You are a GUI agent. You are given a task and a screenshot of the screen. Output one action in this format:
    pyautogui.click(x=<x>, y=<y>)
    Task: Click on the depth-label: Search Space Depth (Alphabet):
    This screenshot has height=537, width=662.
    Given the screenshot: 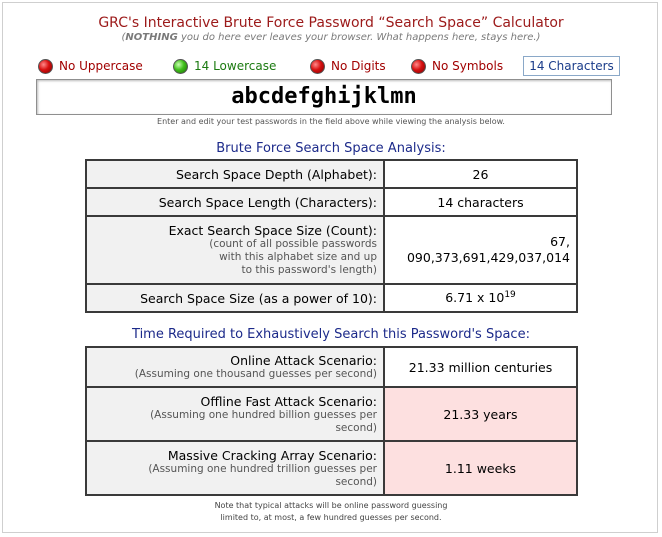 What is the action you would take?
    pyautogui.click(x=235, y=174)
    